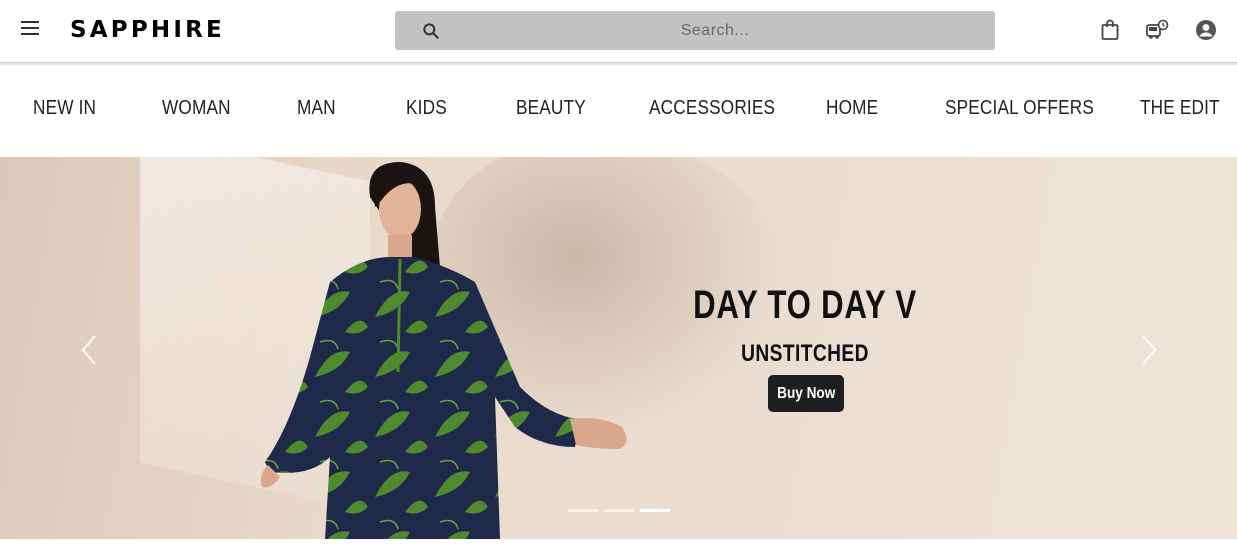 This screenshot has height=555, width=1237. Describe the element at coordinates (426, 108) in the screenshot. I see `nav-item-kids: KIDS` at that location.